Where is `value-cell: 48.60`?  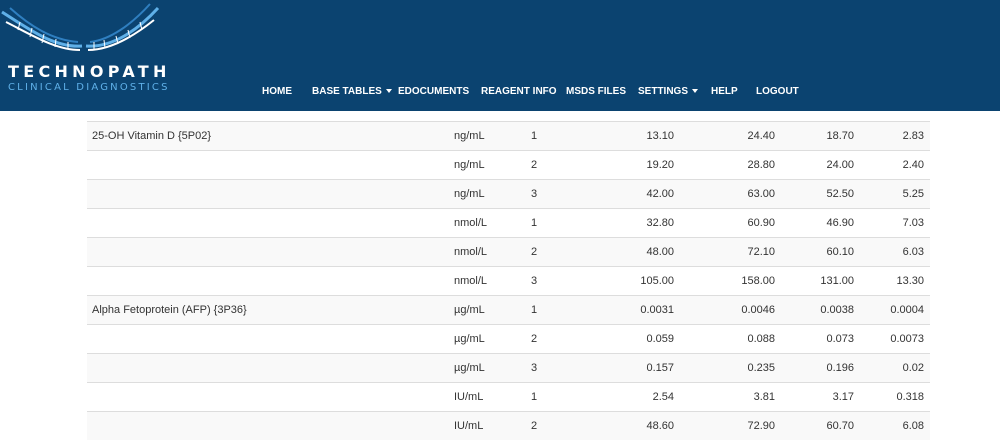
value-cell: 48.60 is located at coordinates (660, 426).